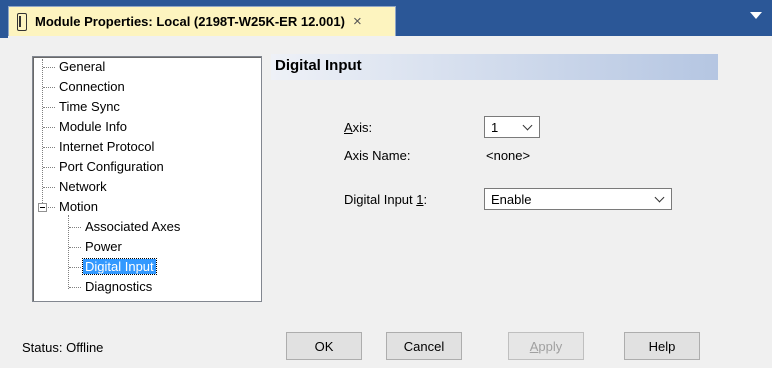 This screenshot has height=368, width=772. Describe the element at coordinates (132, 227) in the screenshot. I see `tree-item-associated-axes: Associated Axes` at that location.